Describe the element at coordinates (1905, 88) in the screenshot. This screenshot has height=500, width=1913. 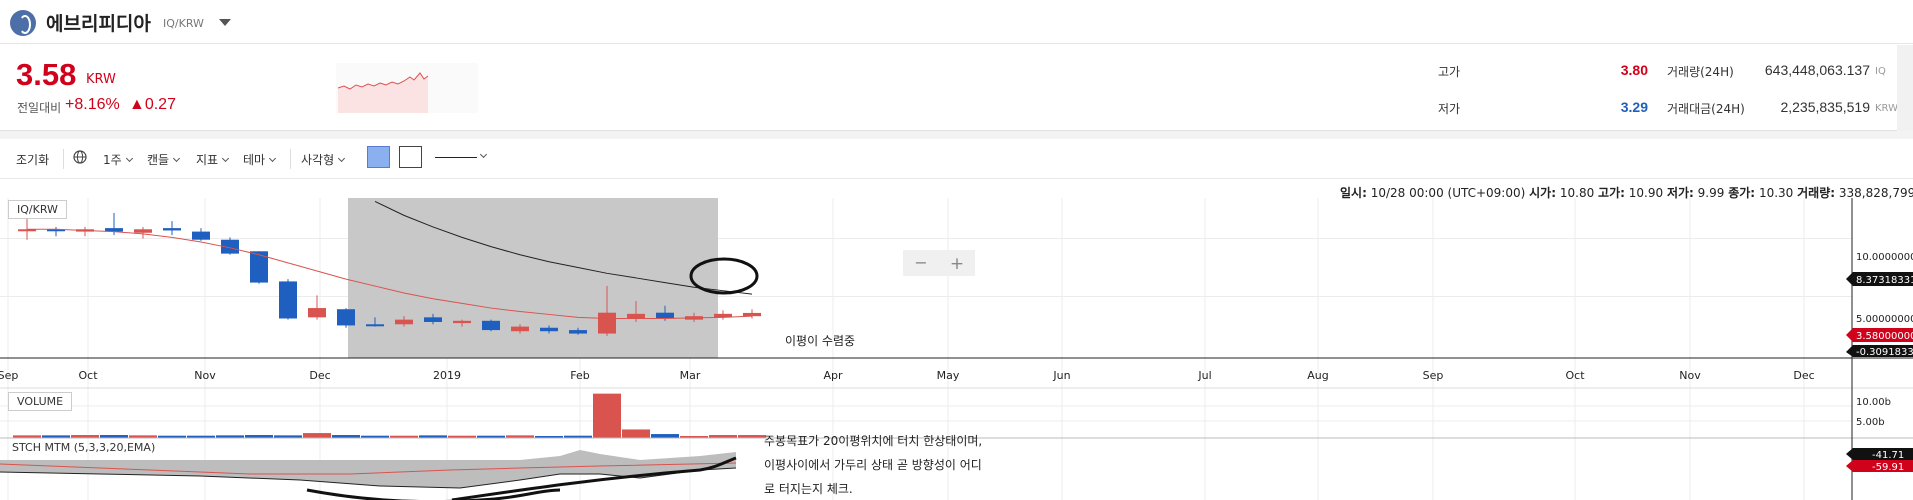
I see `summary-scrollbar` at that location.